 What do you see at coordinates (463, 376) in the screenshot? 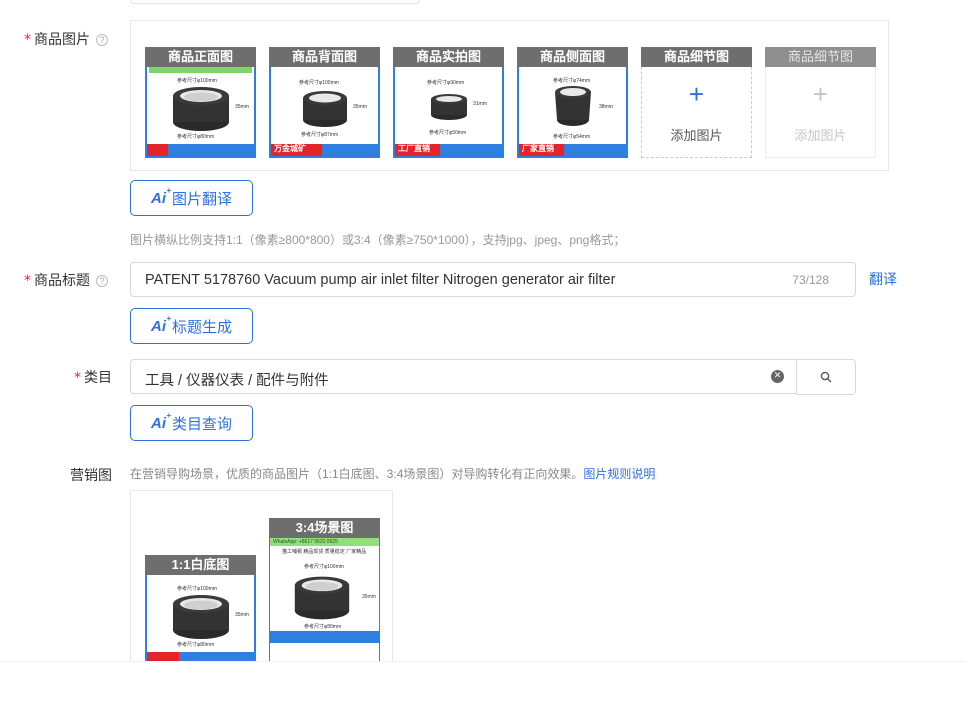
I see `category-input: 工具 / 仪器仪表 / 配件与附件` at bounding box center [463, 376].